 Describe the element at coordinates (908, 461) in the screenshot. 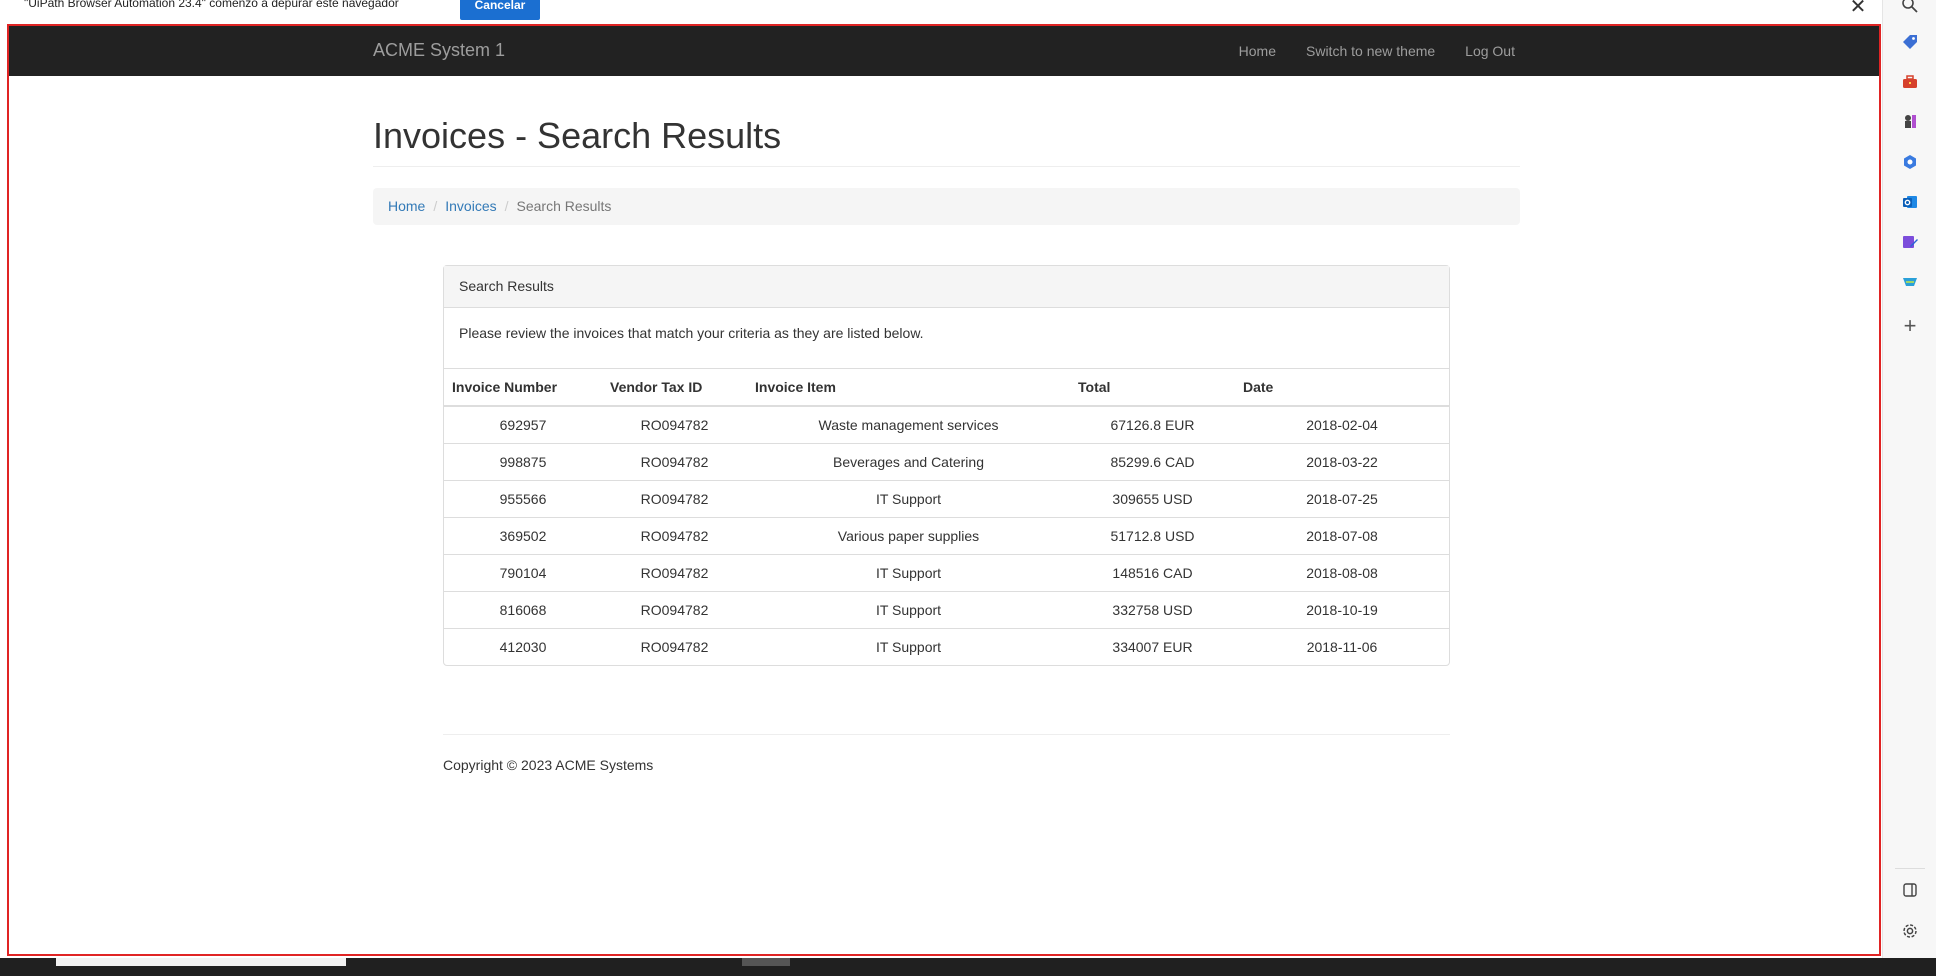

I see `cell-invoice-item: Beverages and Catering` at that location.